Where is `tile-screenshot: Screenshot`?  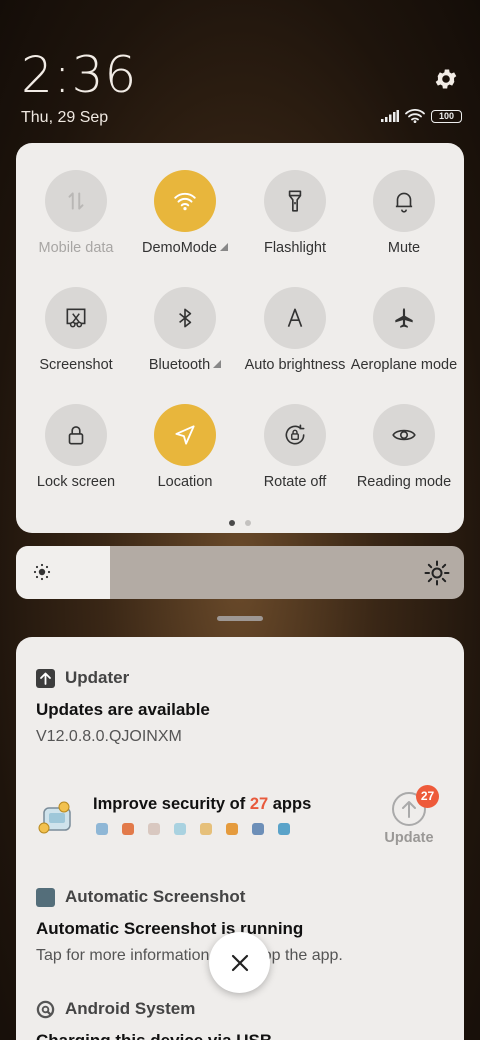
tile-screenshot: Screenshot is located at coordinates (76, 330).